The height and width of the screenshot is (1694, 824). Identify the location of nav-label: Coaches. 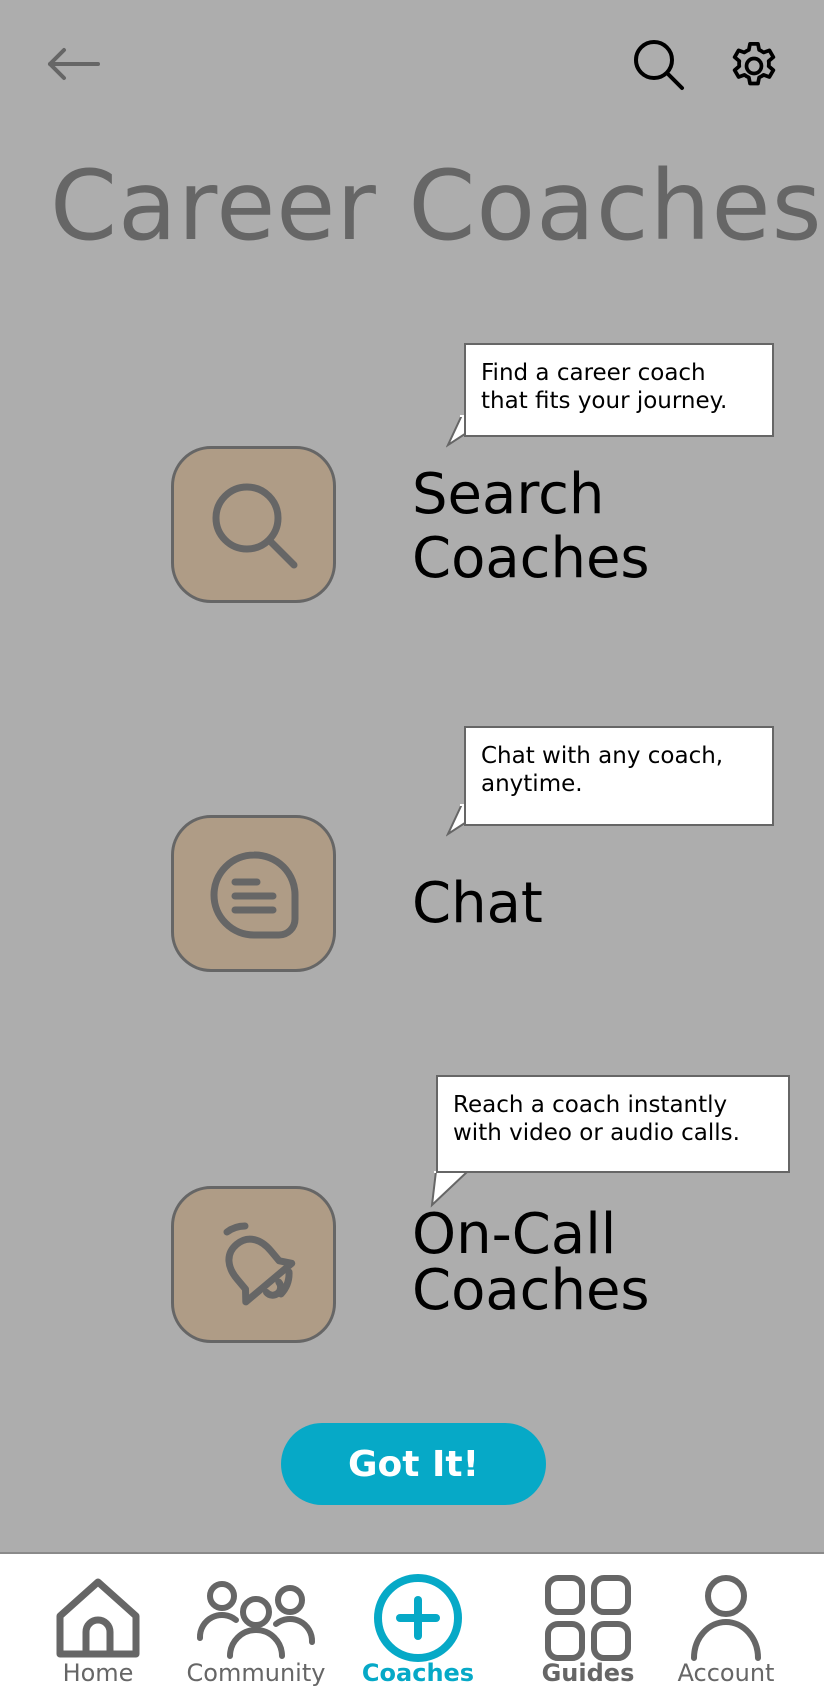
(418, 1673).